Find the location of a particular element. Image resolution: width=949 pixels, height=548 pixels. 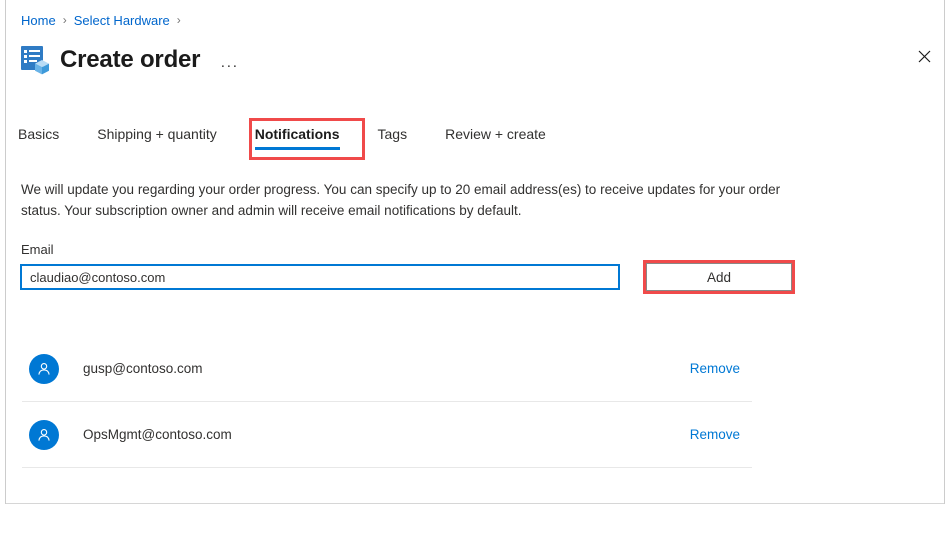

add-button: Add is located at coordinates (719, 277).